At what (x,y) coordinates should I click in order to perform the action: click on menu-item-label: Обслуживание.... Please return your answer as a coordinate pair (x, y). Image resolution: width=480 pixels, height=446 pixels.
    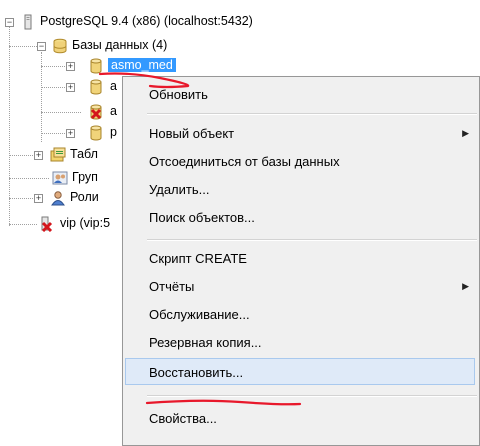
    Looking at the image, I should click on (199, 314).